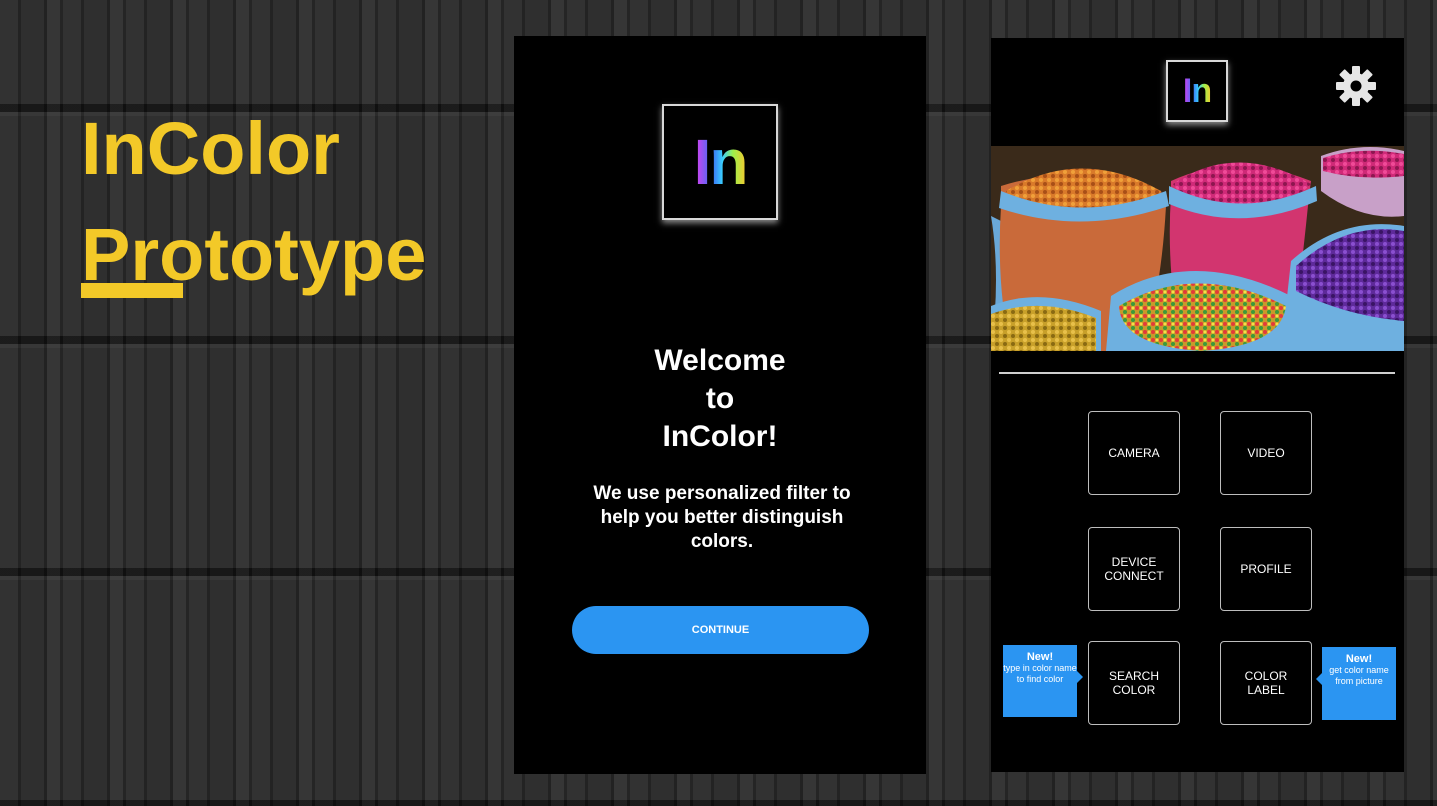  What do you see at coordinates (1040, 657) in the screenshot?
I see `callout-left-title: New!` at bounding box center [1040, 657].